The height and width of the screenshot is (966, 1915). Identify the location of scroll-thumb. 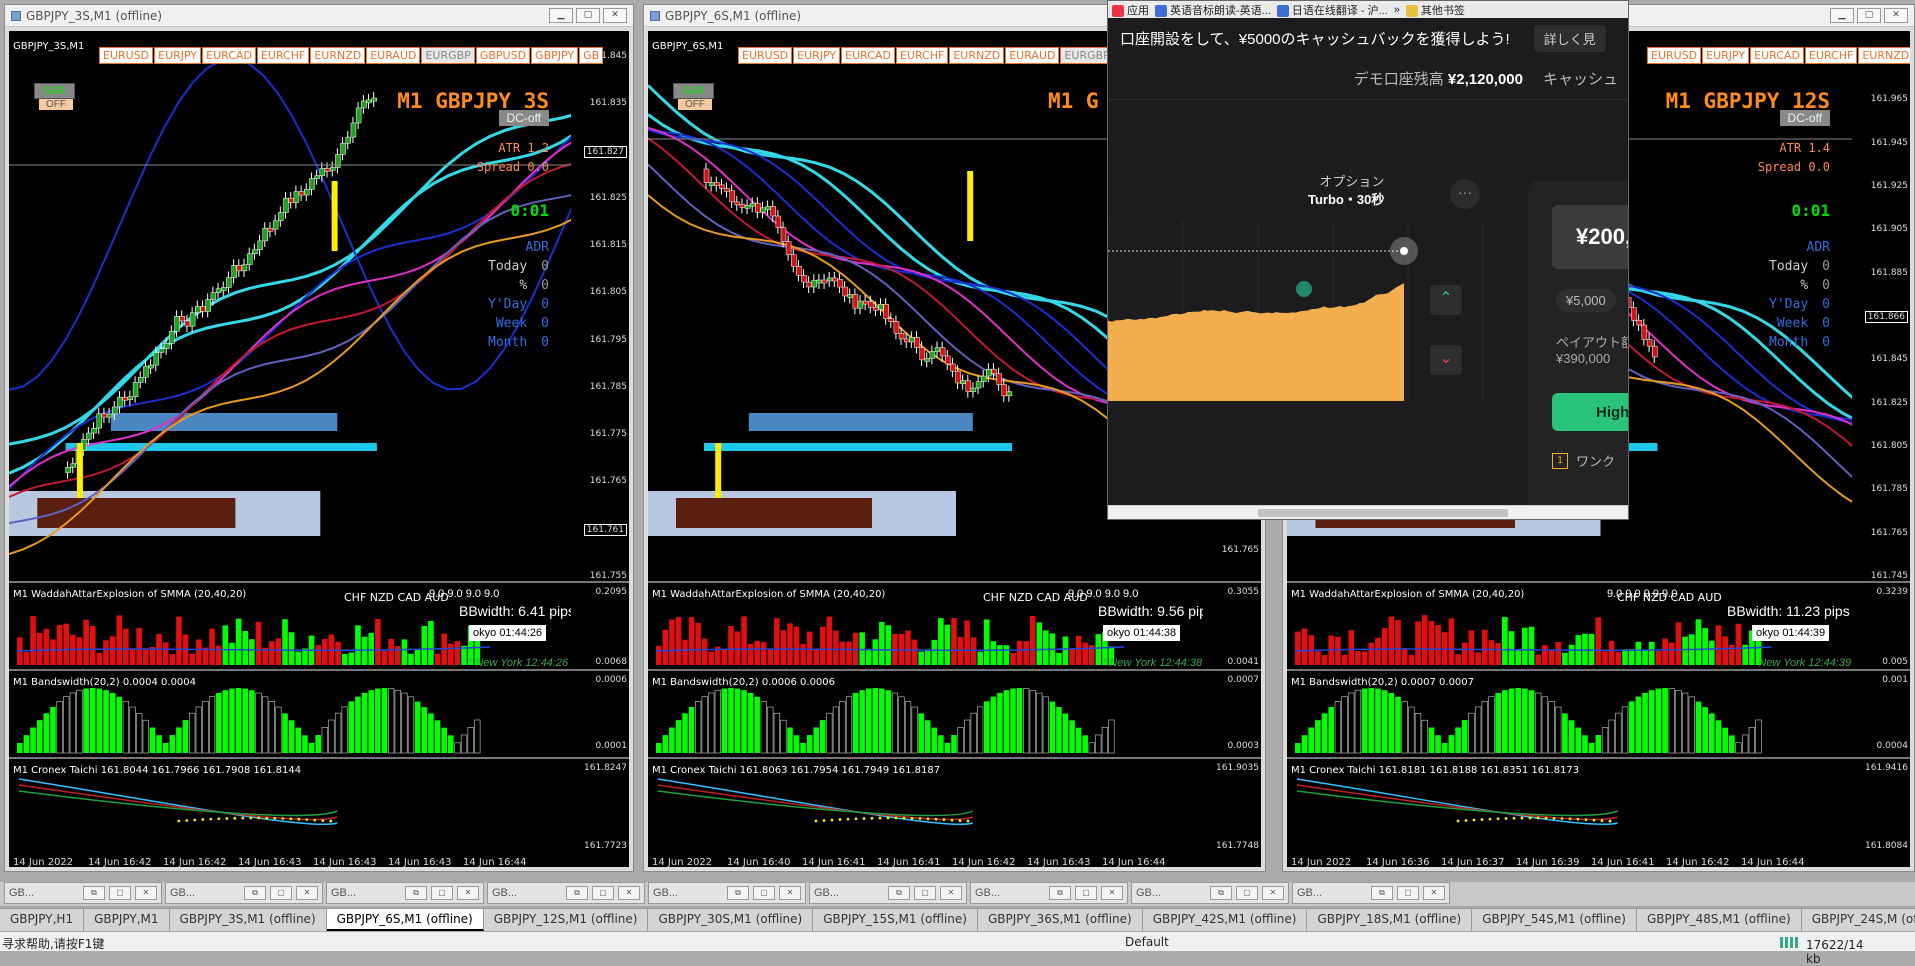
(1383, 513).